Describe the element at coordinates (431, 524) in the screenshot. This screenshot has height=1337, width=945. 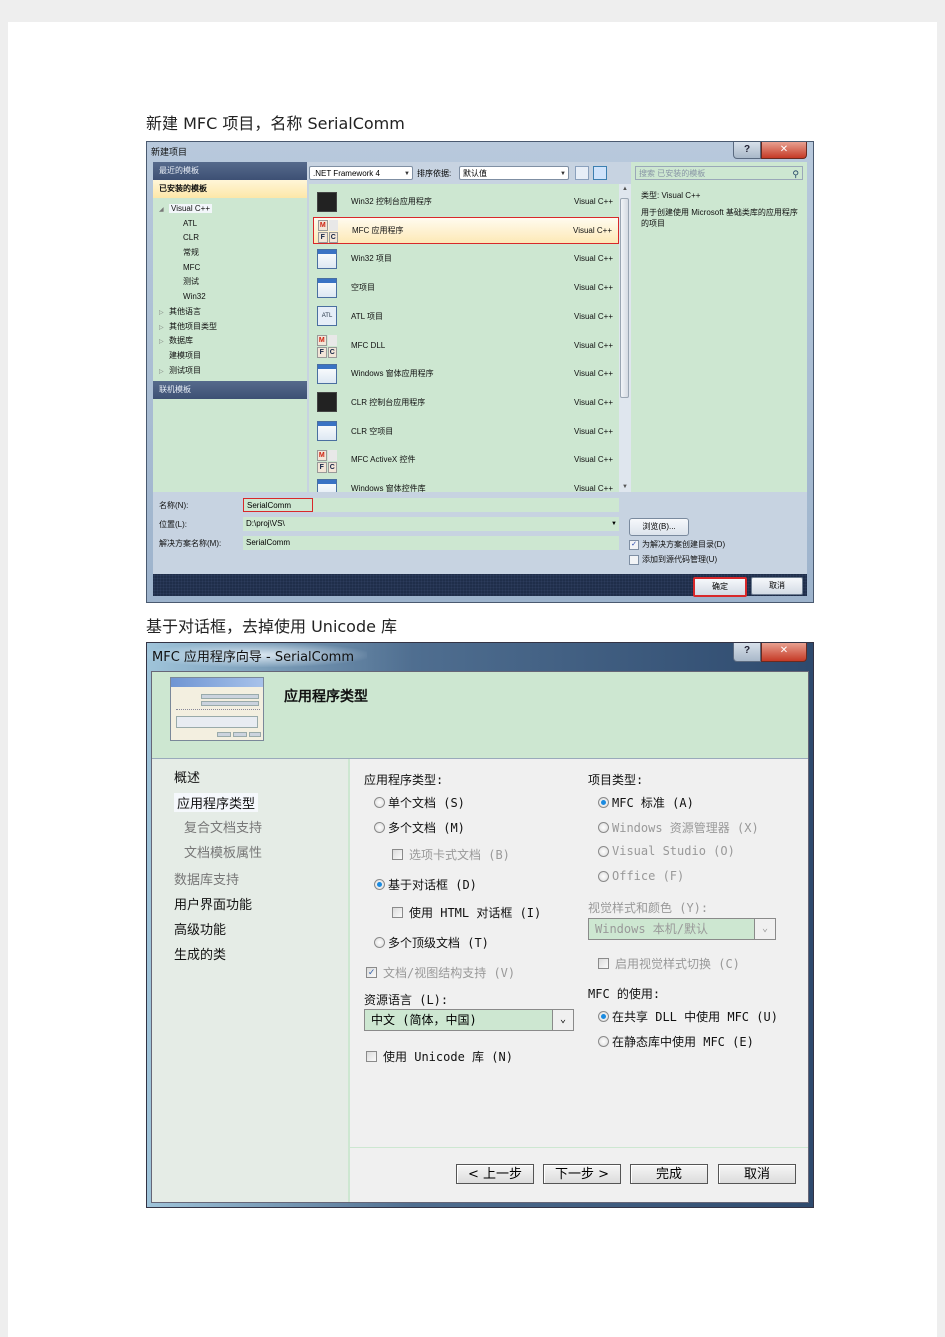
I see `location-input: D:\proj\VS\ ▼` at that location.